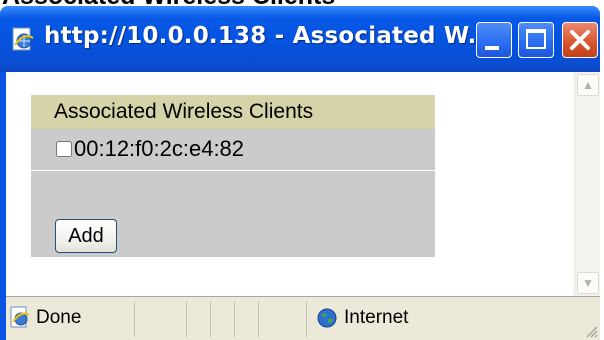 This screenshot has width=604, height=340. Describe the element at coordinates (588, 85) in the screenshot. I see `scroll-up-icon: ▲` at that location.